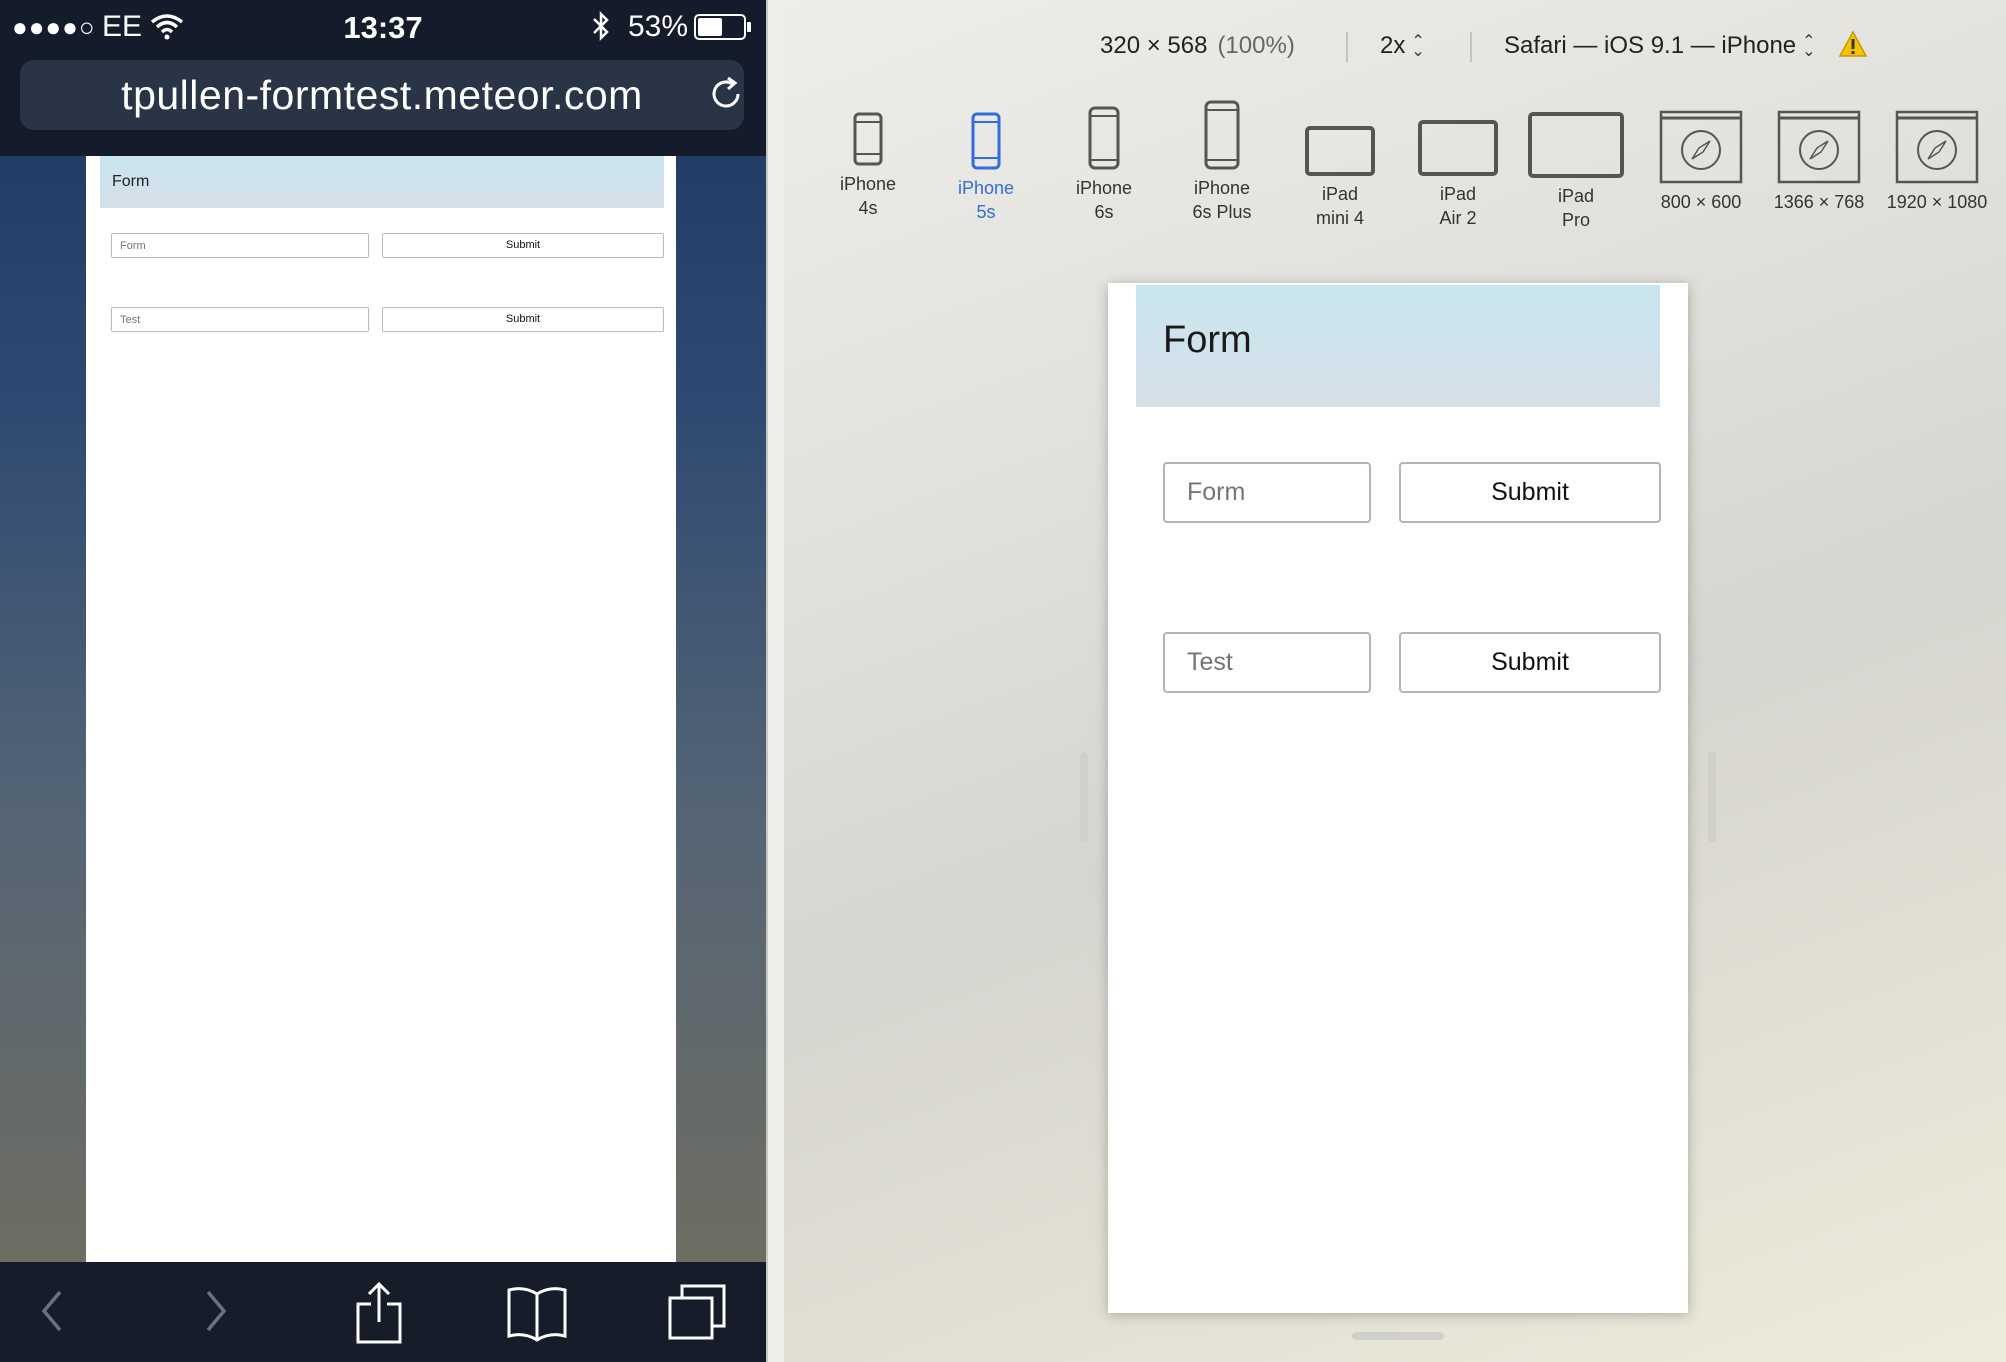 The image size is (2006, 1362). What do you see at coordinates (1650, 45) in the screenshot?
I see `user-agent-value: Safari — iOS 9.1 — iPhone` at bounding box center [1650, 45].